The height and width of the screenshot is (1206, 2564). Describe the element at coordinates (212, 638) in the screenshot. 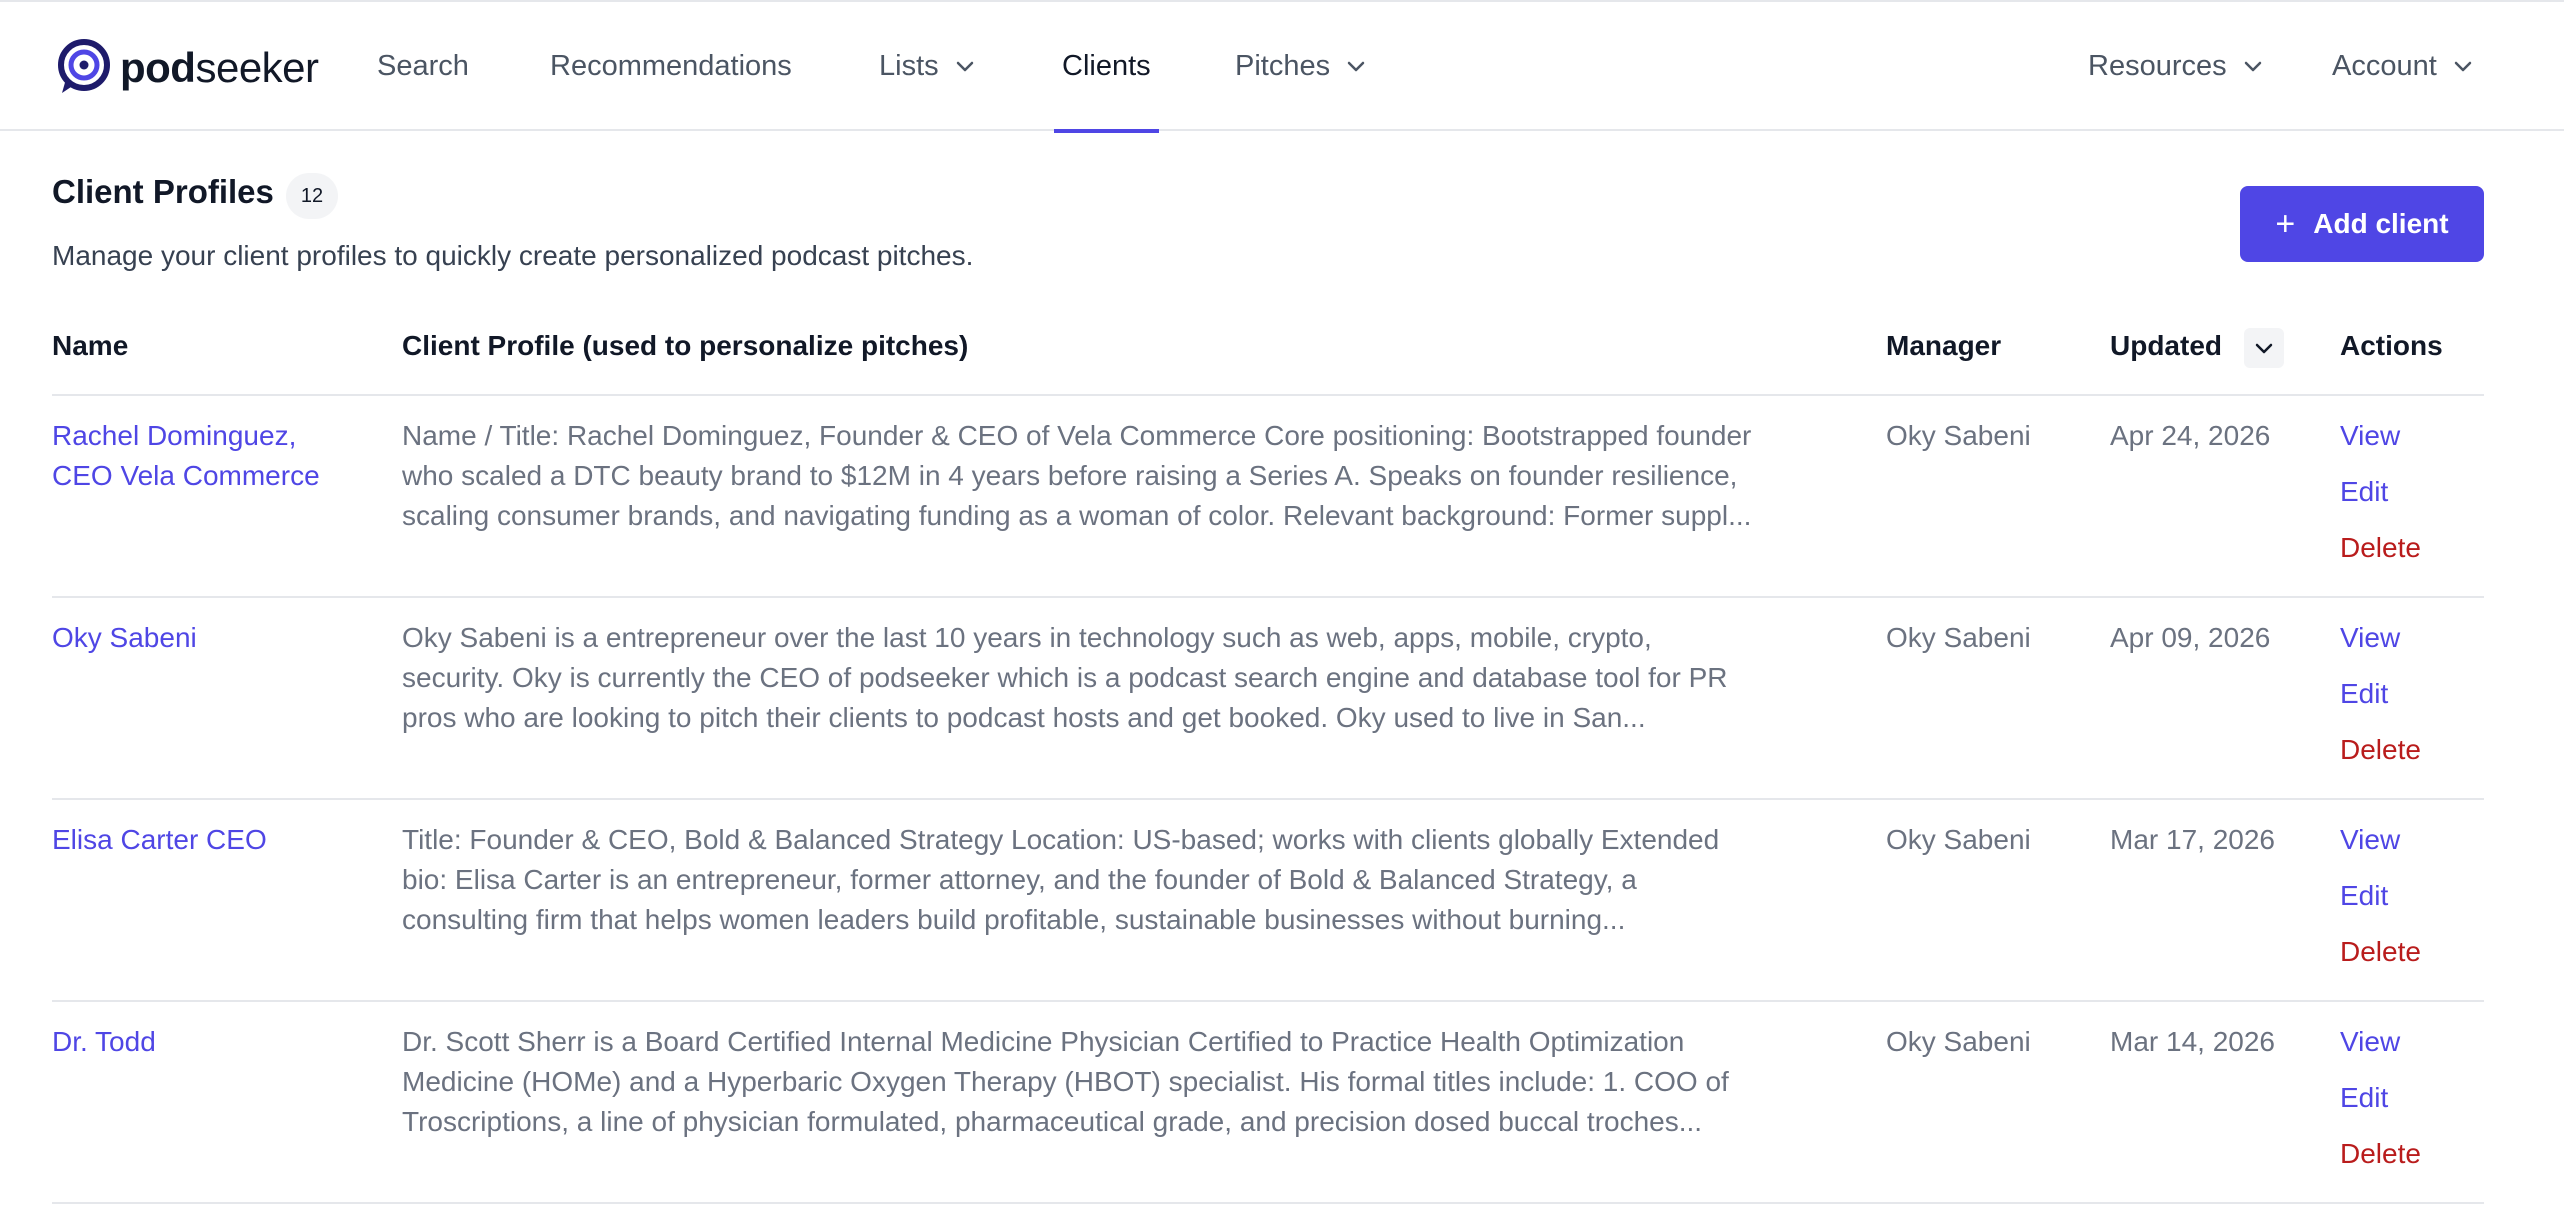

I see `client-name-link: Oky Sabeni` at that location.